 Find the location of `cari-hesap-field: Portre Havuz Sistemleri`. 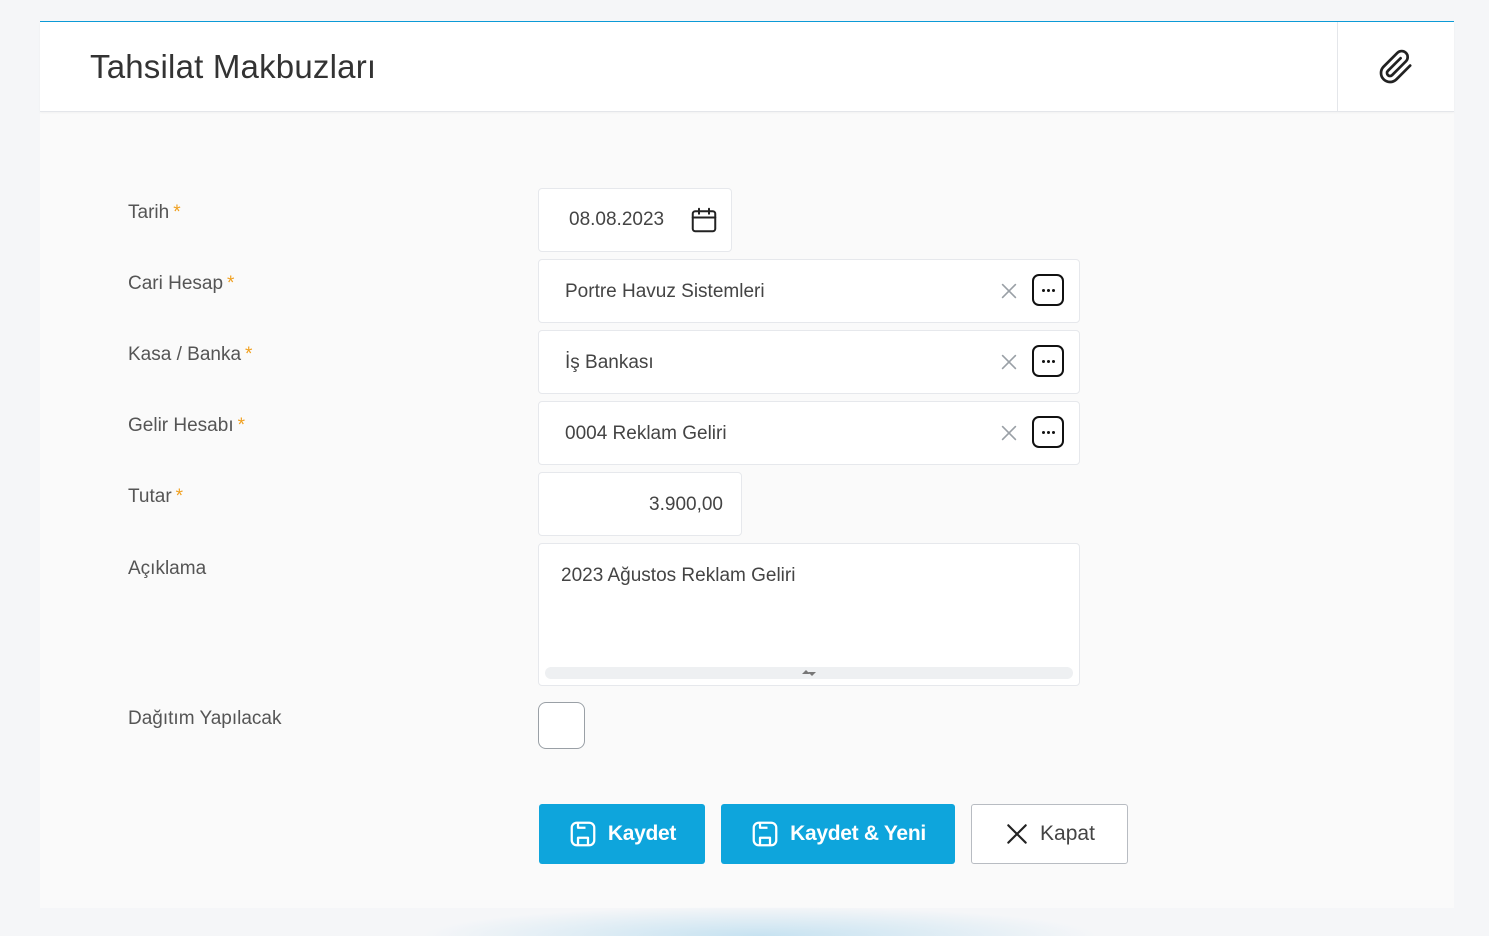

cari-hesap-field: Portre Havuz Sistemleri is located at coordinates (809, 291).